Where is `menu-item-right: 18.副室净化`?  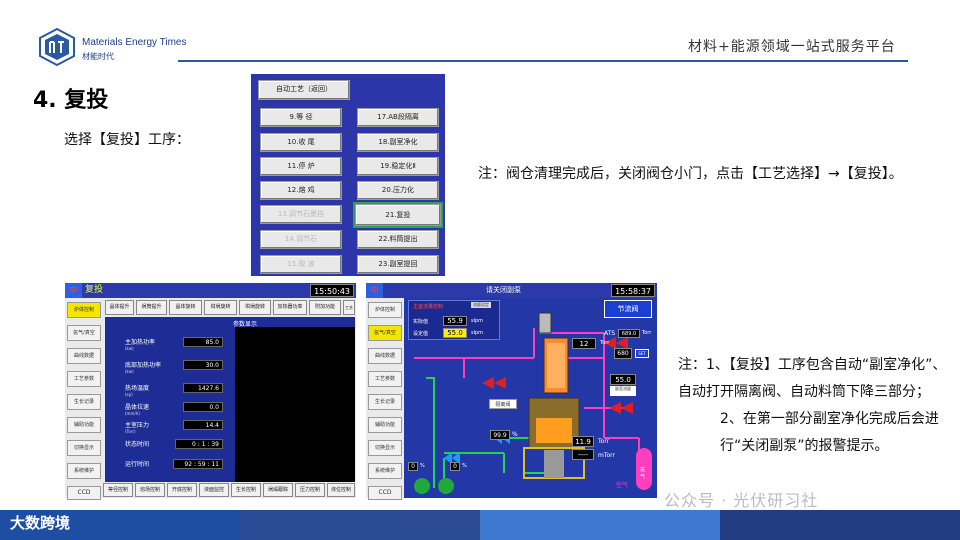
menu-item-right: 18.副室净化 is located at coordinates (398, 142).